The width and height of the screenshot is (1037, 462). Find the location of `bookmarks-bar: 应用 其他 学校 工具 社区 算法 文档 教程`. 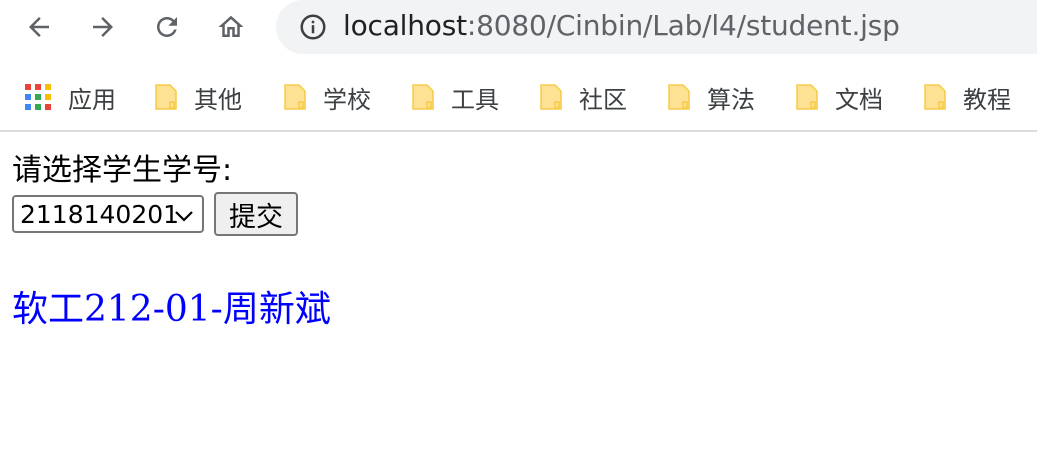

bookmarks-bar: 应用 其他 学校 工具 社区 算法 文档 教程 is located at coordinates (518, 98).